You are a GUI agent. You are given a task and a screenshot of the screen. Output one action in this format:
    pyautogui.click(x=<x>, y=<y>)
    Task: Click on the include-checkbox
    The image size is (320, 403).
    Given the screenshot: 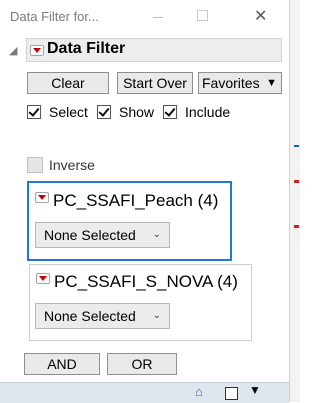 What is the action you would take?
    pyautogui.click(x=170, y=112)
    